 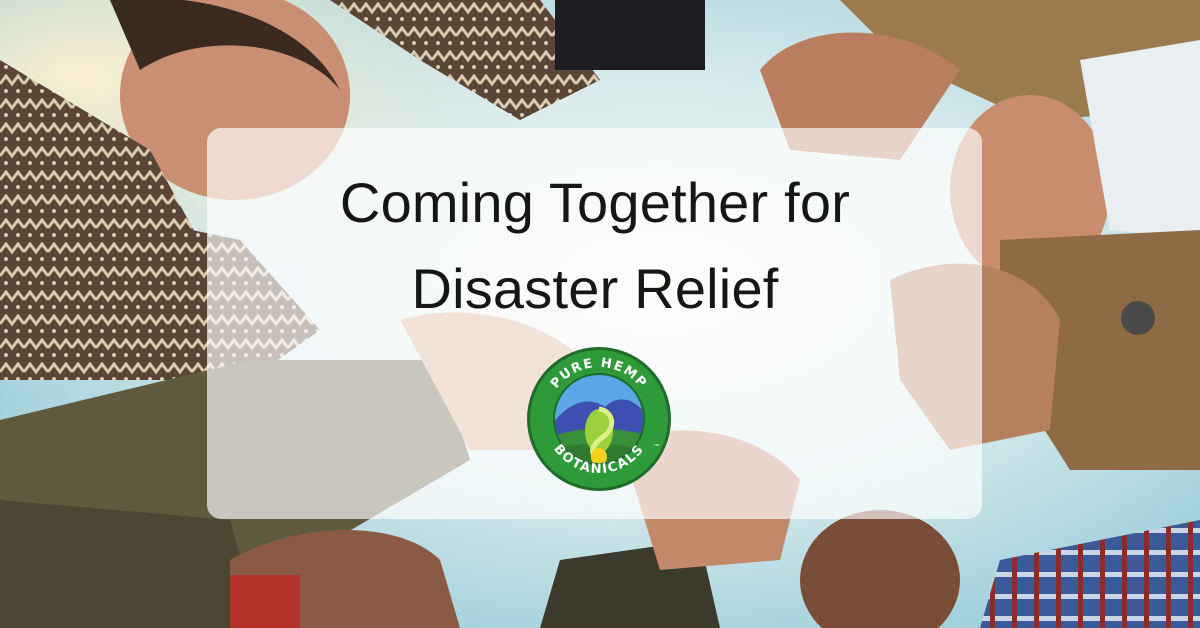 What do you see at coordinates (599, 419) in the screenshot?
I see `pure-hemp-botanicals-logo: PURE HEMP BOTANICALS ™` at bounding box center [599, 419].